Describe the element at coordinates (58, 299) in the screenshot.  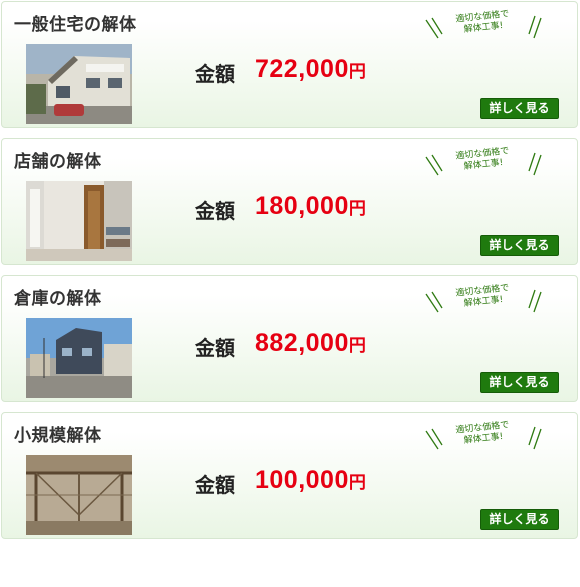
I see `card-title: 倉庫の解体` at that location.